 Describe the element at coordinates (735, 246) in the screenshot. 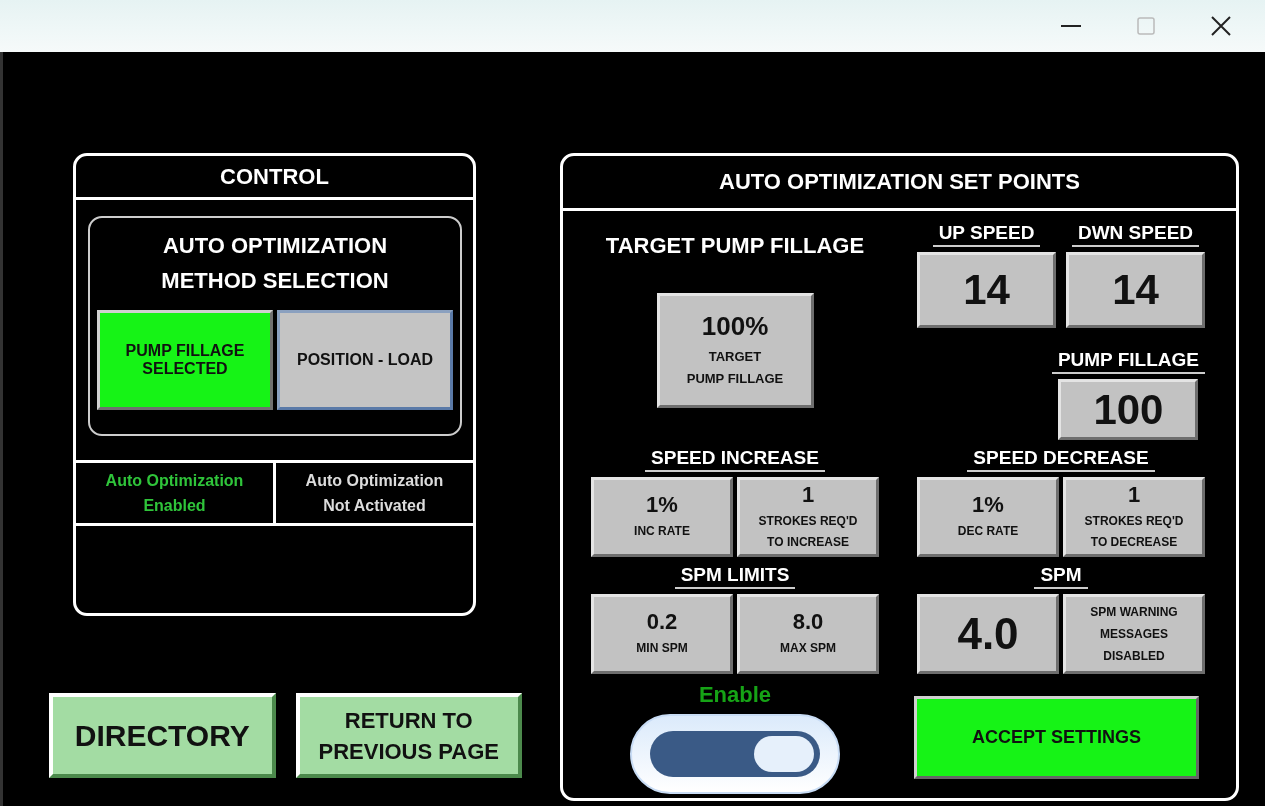

I see `target-title: TARGET PUMP FILLAGE` at that location.